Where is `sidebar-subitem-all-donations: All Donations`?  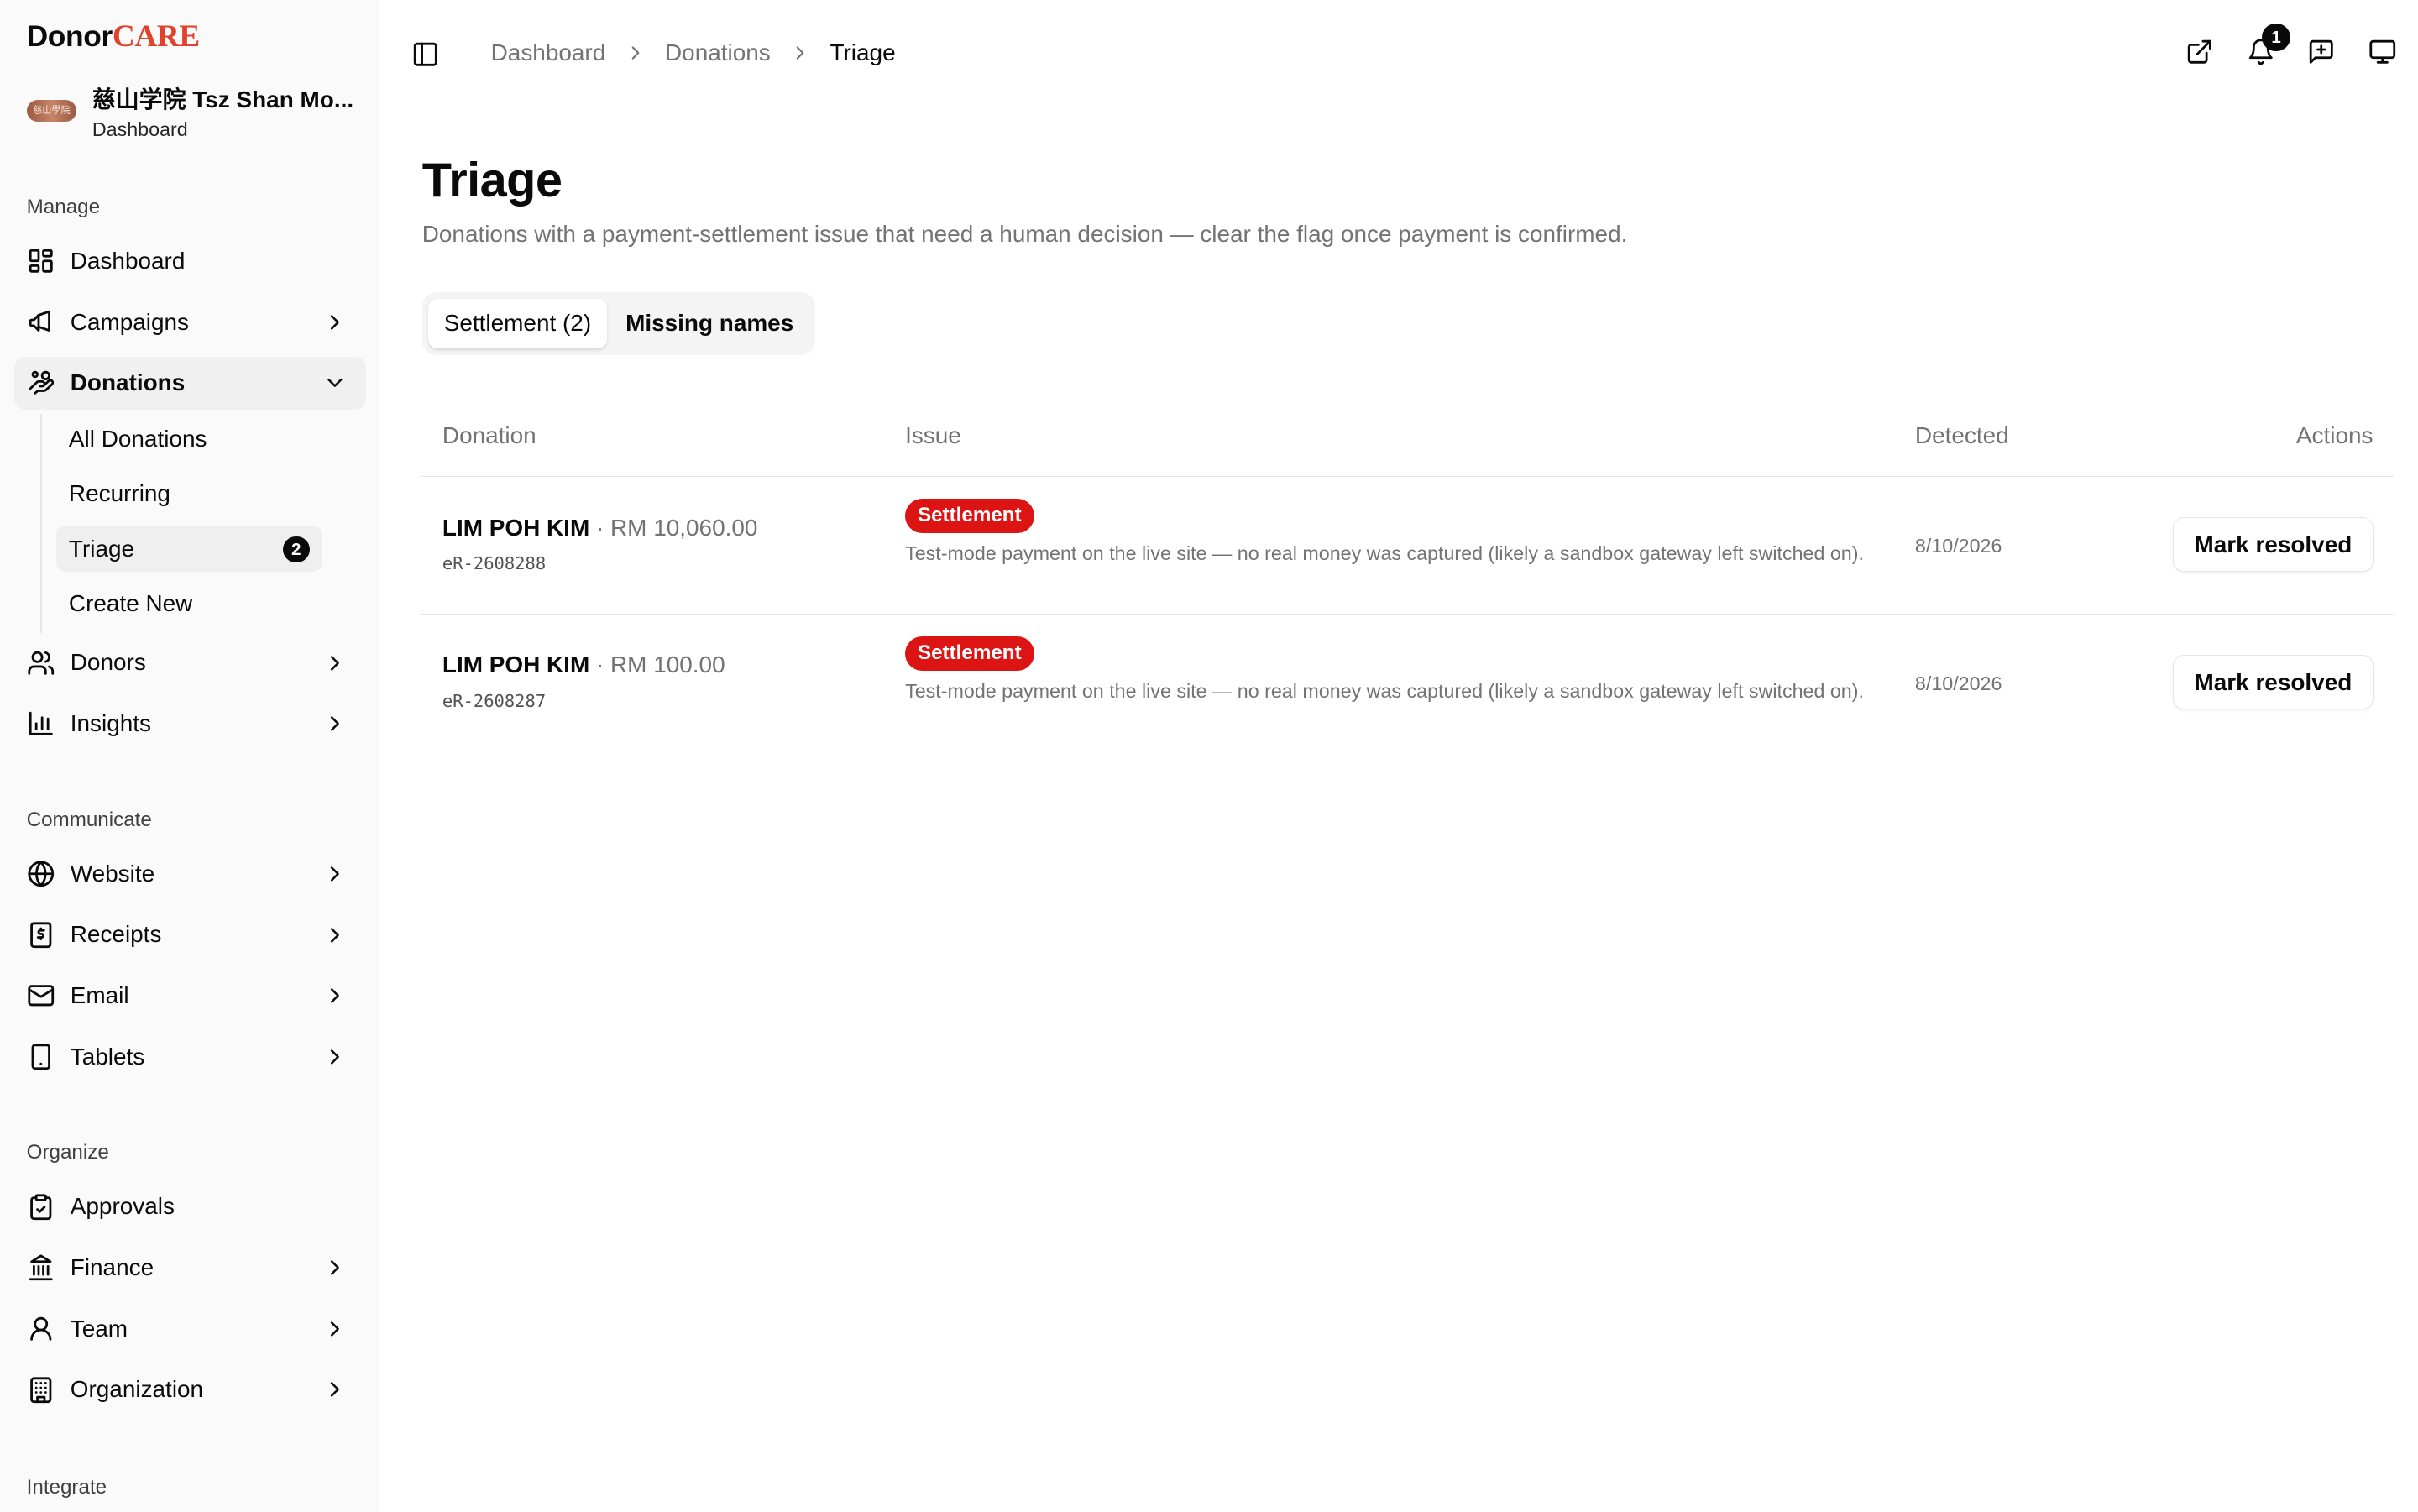 sidebar-subitem-all-donations: All Donations is located at coordinates (189, 439).